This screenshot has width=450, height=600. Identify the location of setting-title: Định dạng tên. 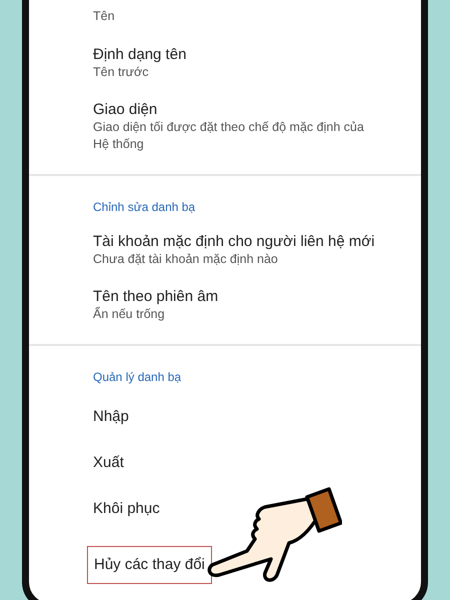
(139, 54).